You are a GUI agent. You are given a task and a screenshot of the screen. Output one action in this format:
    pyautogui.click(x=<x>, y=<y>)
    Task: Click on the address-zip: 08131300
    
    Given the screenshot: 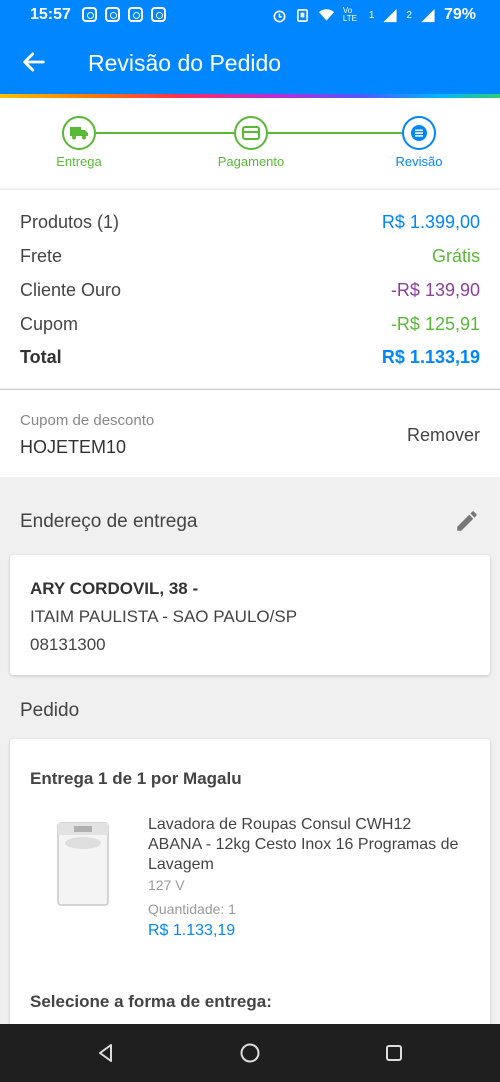 What is the action you would take?
    pyautogui.click(x=68, y=644)
    